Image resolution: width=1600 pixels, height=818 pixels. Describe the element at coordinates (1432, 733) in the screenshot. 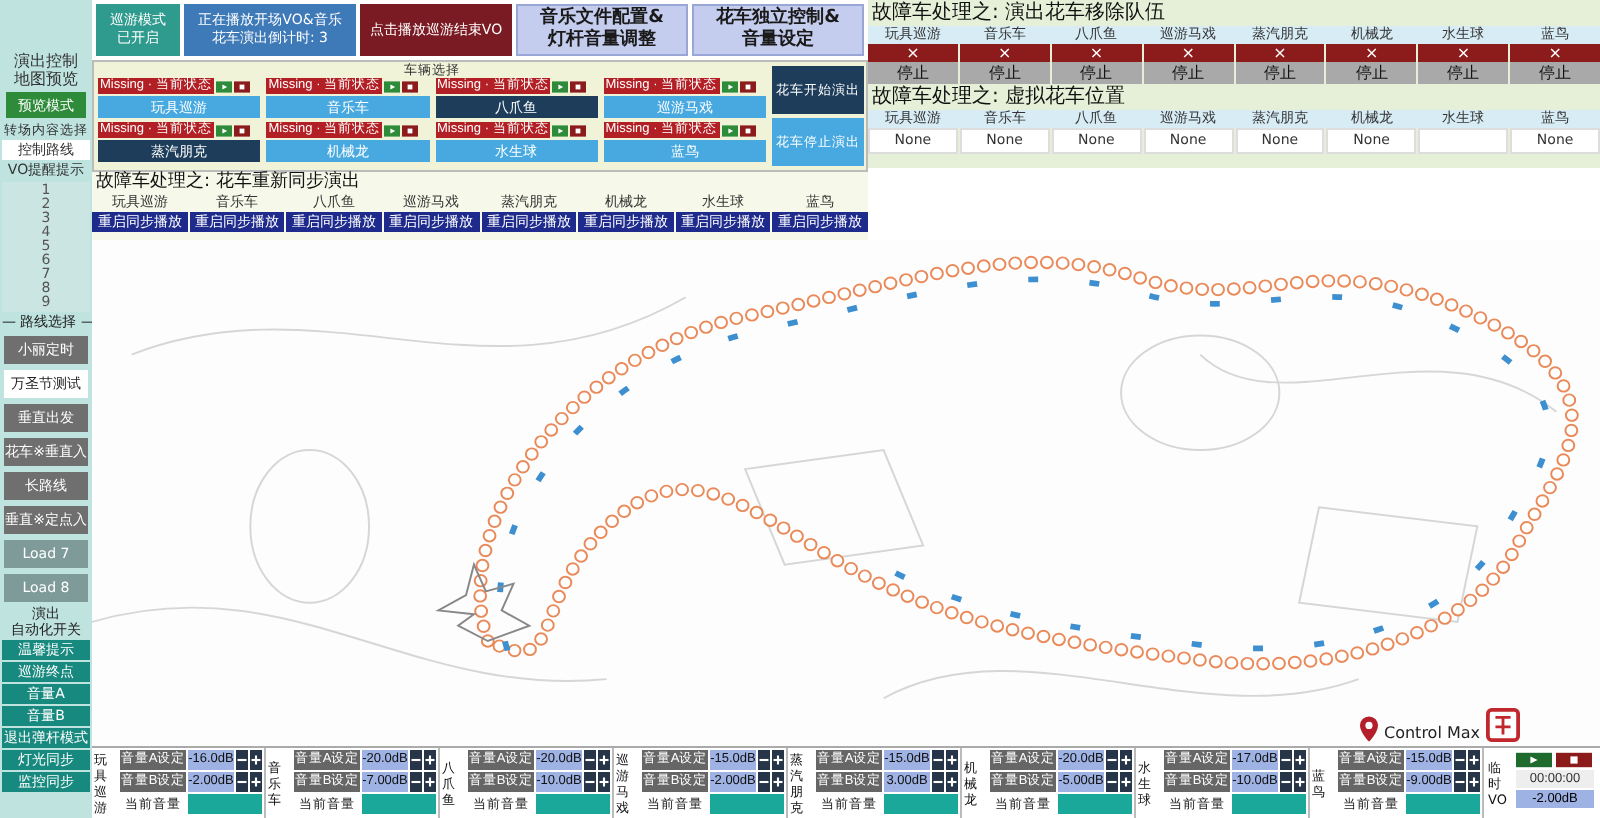

I see `logo-text: Control Max` at that location.